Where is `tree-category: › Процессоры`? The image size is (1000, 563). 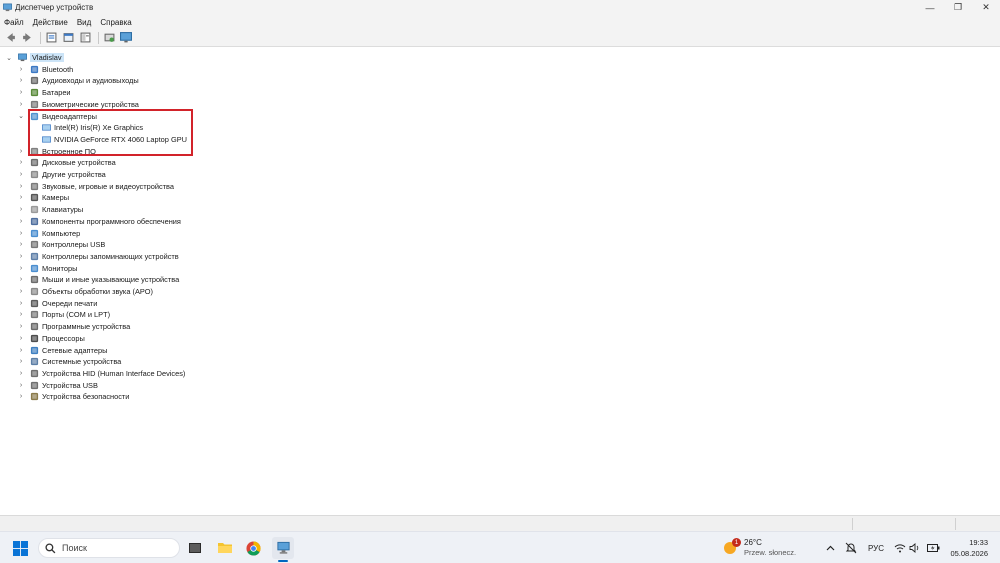
tree-category: › Процессоры is located at coordinates (52, 338).